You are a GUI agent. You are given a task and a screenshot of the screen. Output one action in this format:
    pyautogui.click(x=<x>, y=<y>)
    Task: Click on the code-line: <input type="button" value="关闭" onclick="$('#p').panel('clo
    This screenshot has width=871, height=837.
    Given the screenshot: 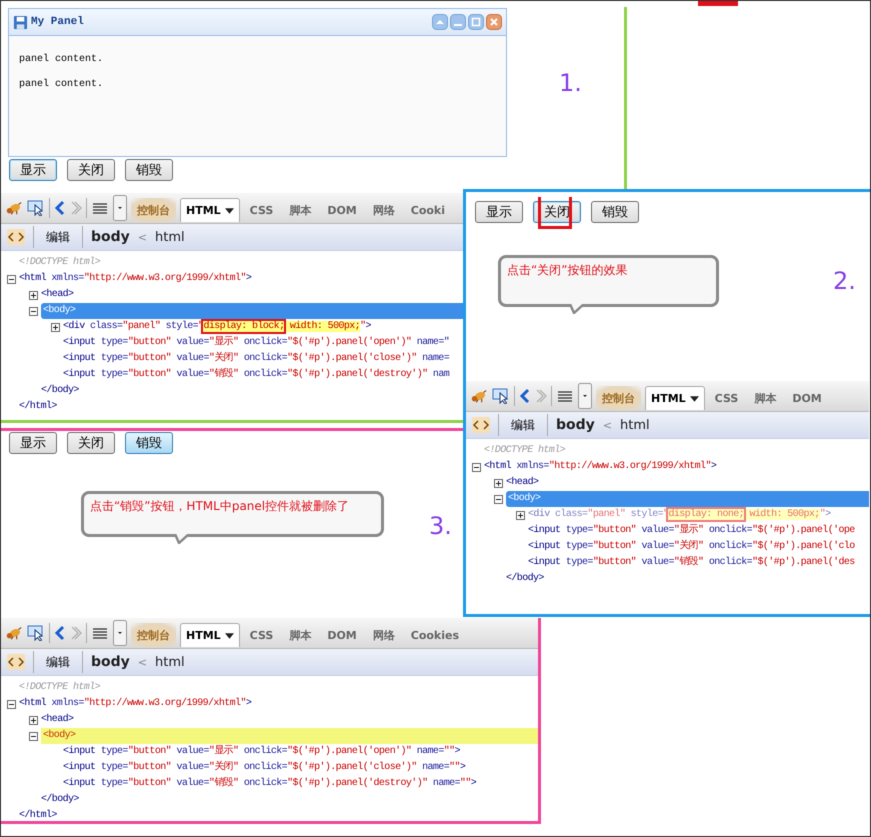 What is the action you would take?
    pyautogui.click(x=691, y=547)
    